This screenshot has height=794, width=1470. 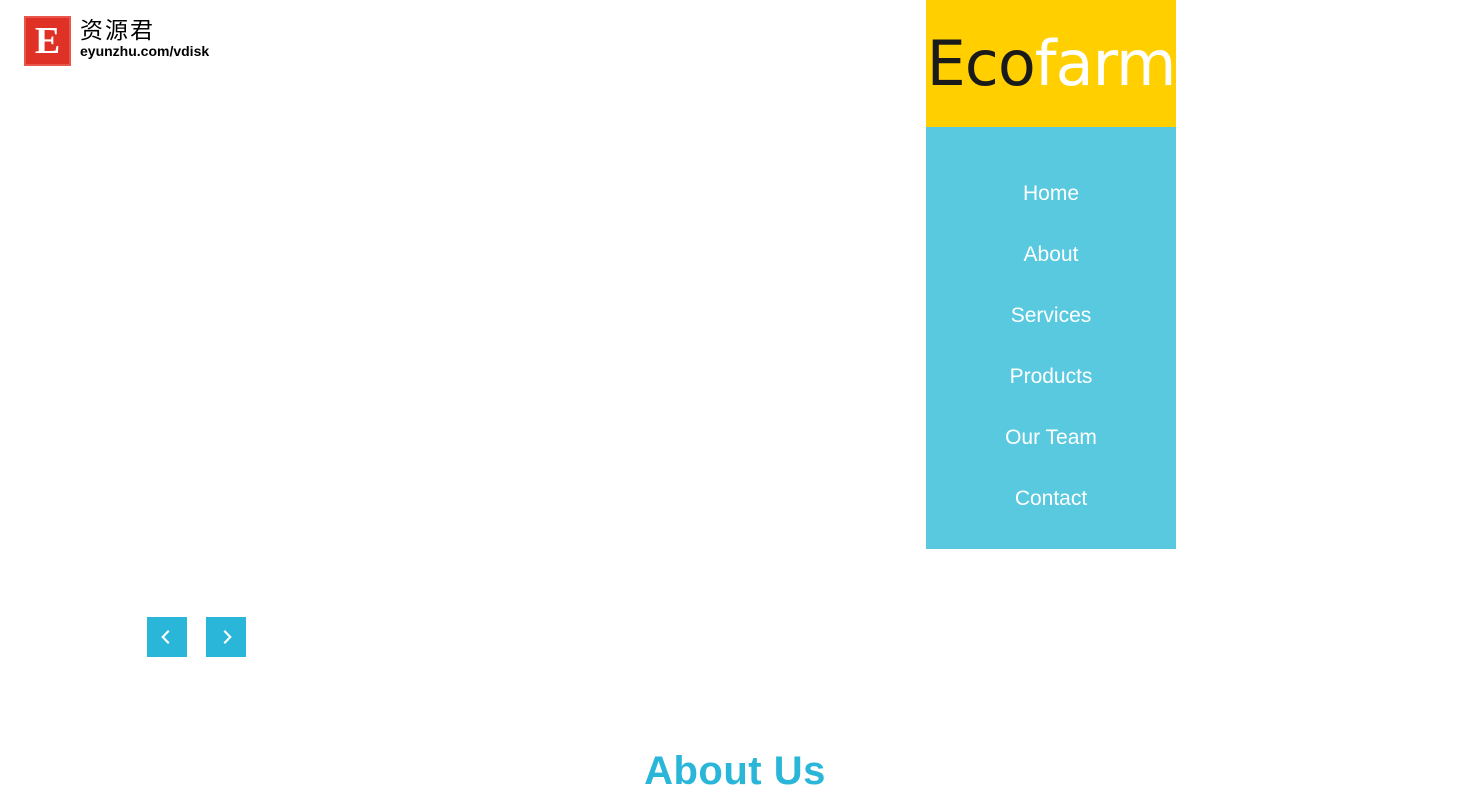 I want to click on site-watermark: E 资源君 eyunzhu.com/vdisk, so click(x=116, y=41).